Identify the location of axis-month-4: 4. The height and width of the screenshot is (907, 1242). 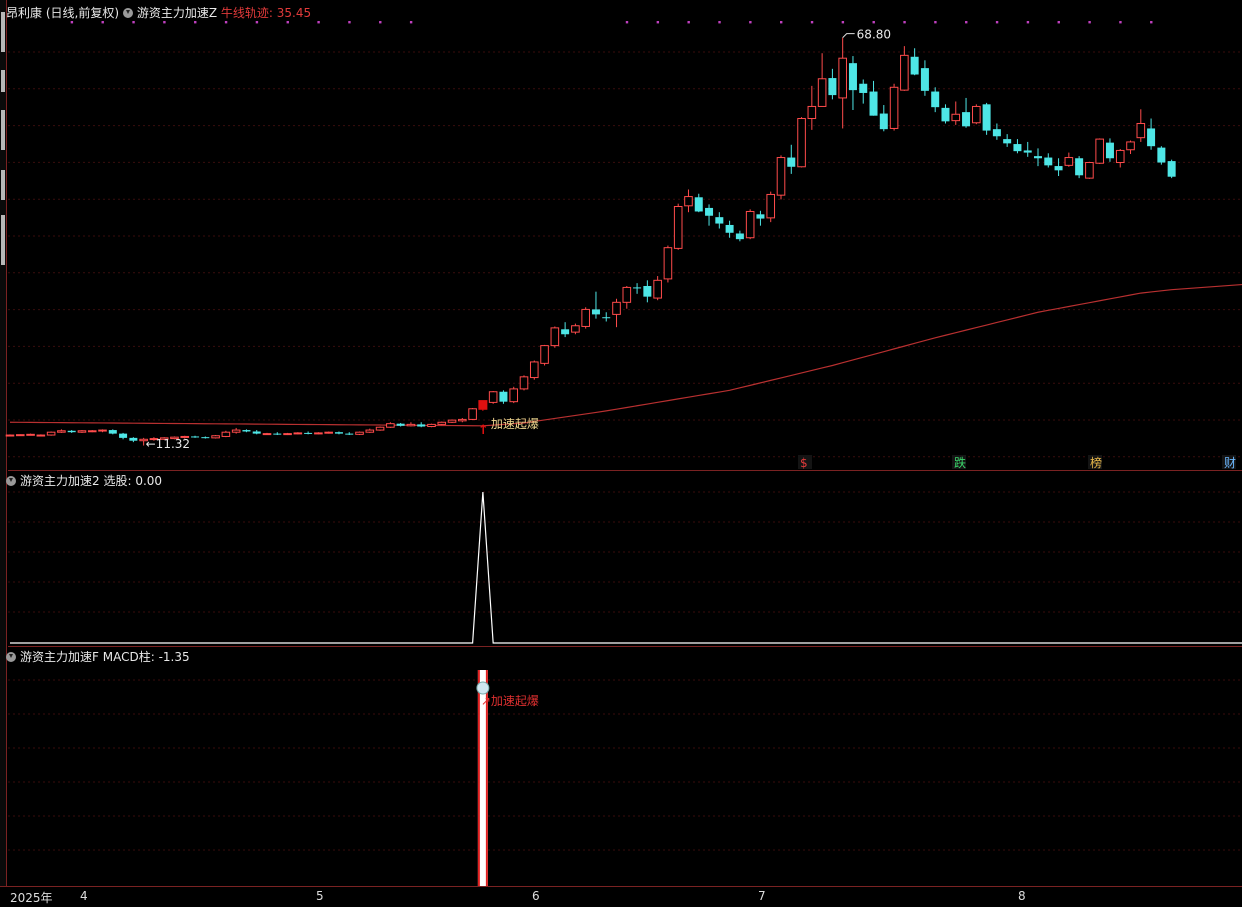
(84, 896).